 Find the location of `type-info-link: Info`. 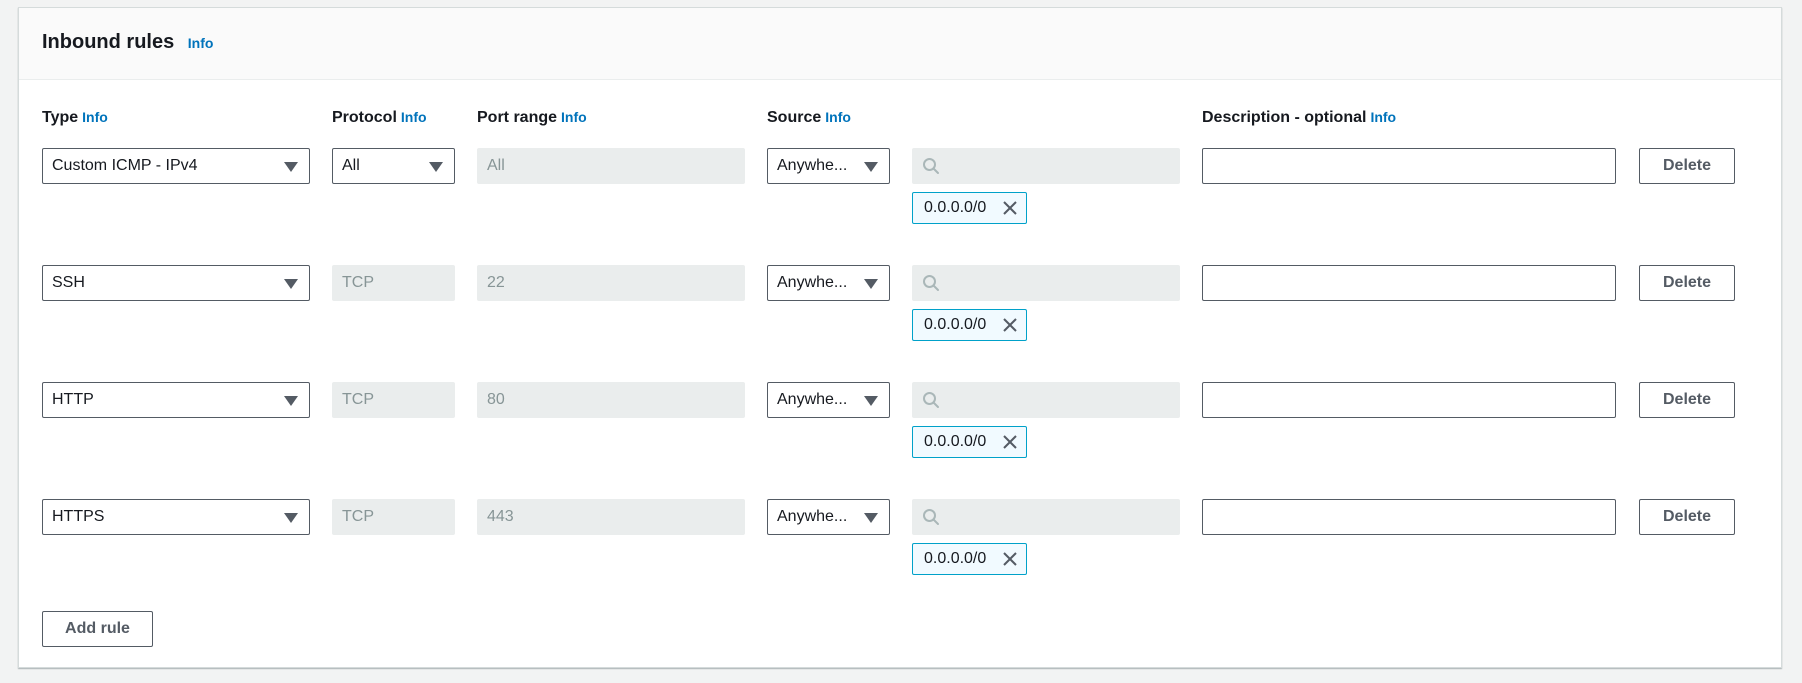

type-info-link: Info is located at coordinates (95, 117).